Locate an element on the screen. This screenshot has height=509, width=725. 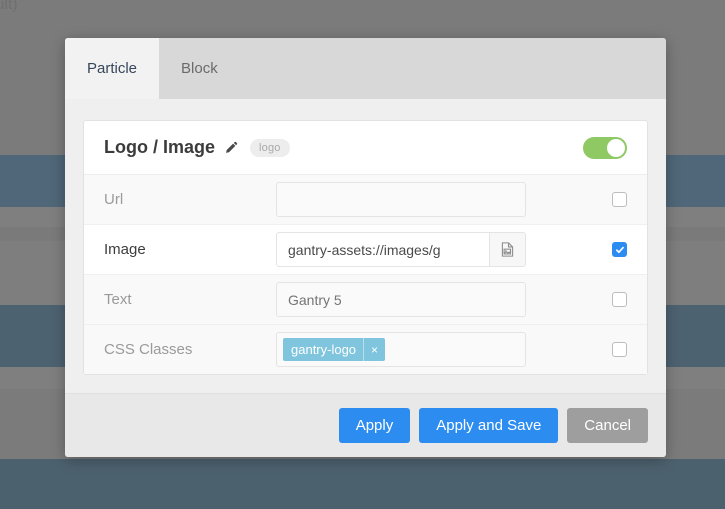
field-override-url is located at coordinates (619, 199).